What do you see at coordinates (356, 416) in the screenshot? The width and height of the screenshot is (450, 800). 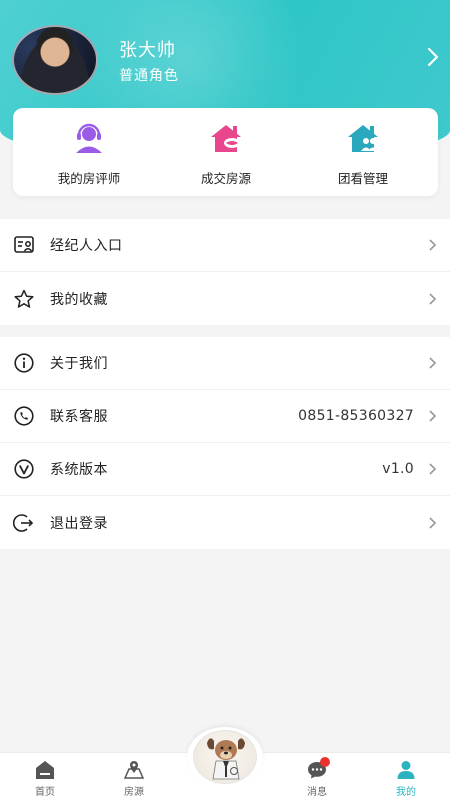 I see `customer-service-phone: 0851-85360327` at bounding box center [356, 416].